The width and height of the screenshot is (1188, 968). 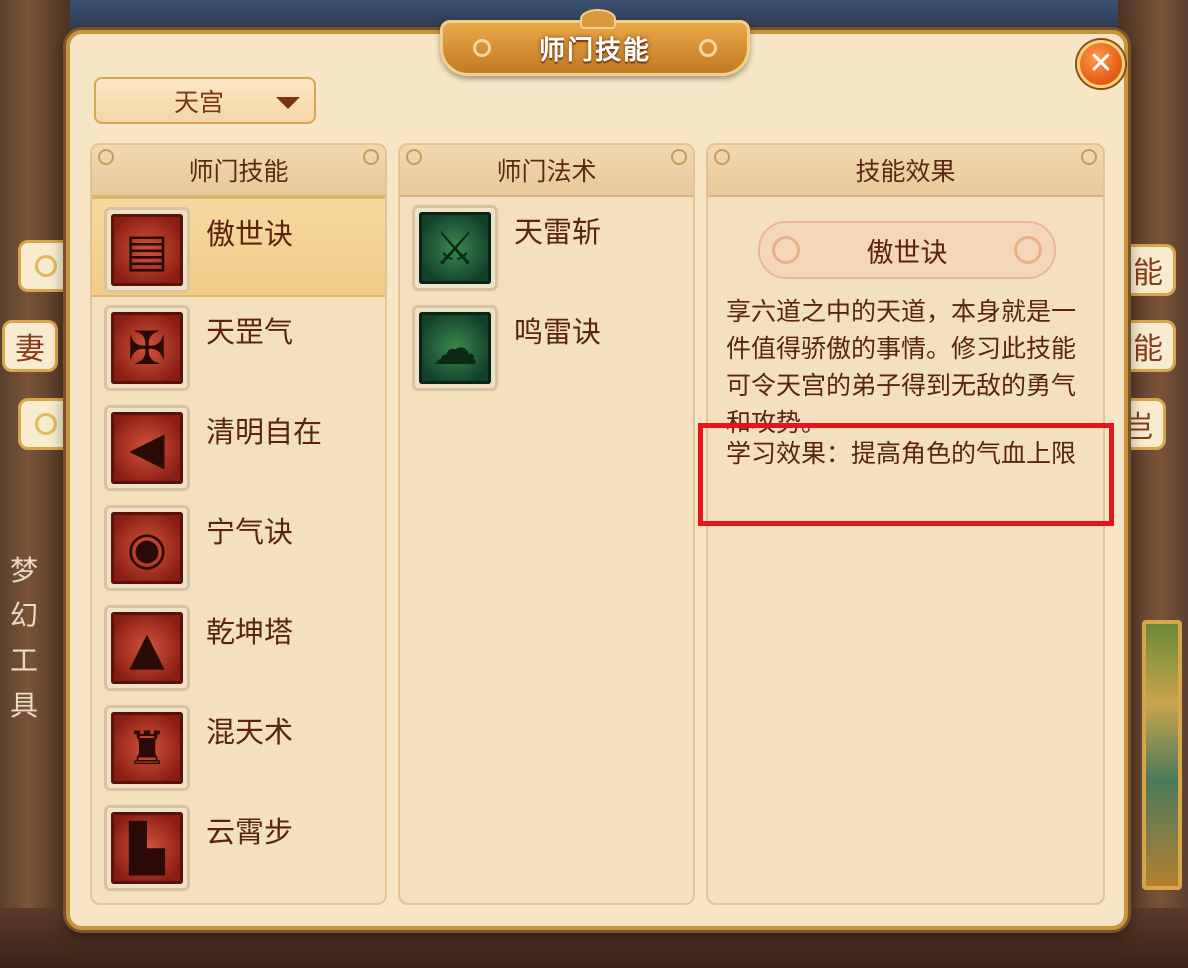 What do you see at coordinates (1162, 755) in the screenshot?
I see `background-painting` at bounding box center [1162, 755].